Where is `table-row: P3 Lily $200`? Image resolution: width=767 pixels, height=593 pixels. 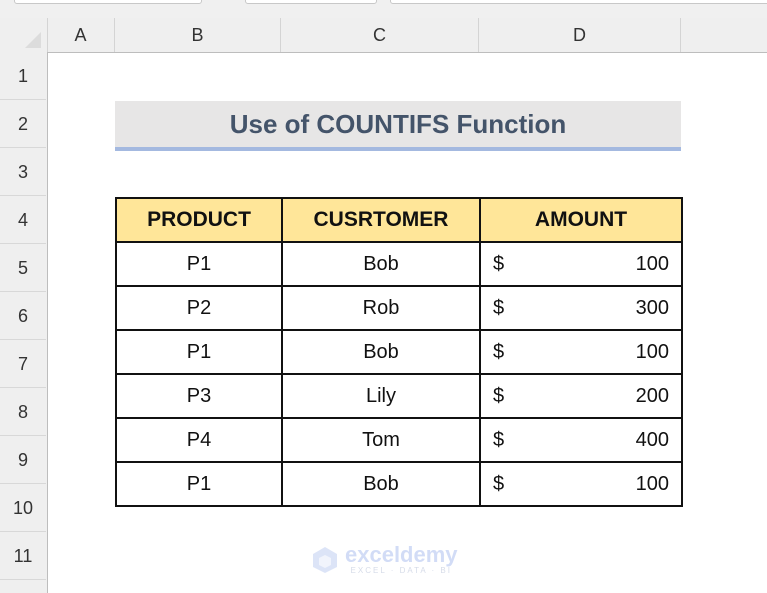
table-row: P3 Lily $200 is located at coordinates (399, 396).